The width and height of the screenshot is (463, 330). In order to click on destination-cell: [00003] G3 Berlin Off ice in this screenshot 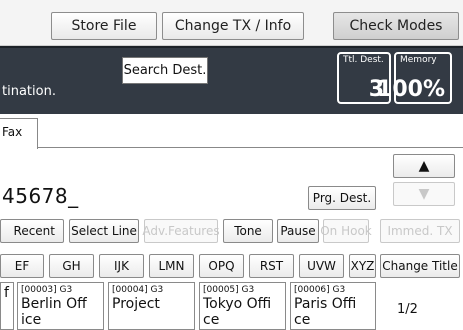, I will do `click(60, 306)`.